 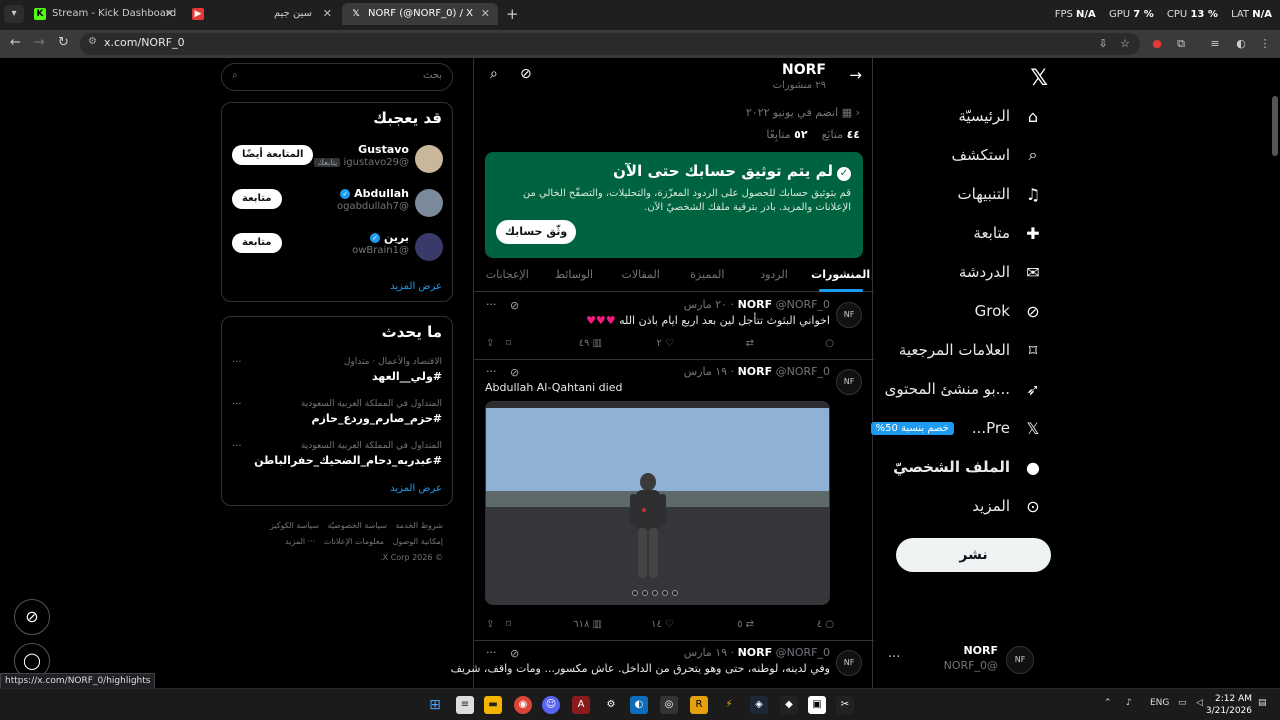 I want to click on video-thumbnail, so click(x=657, y=503).